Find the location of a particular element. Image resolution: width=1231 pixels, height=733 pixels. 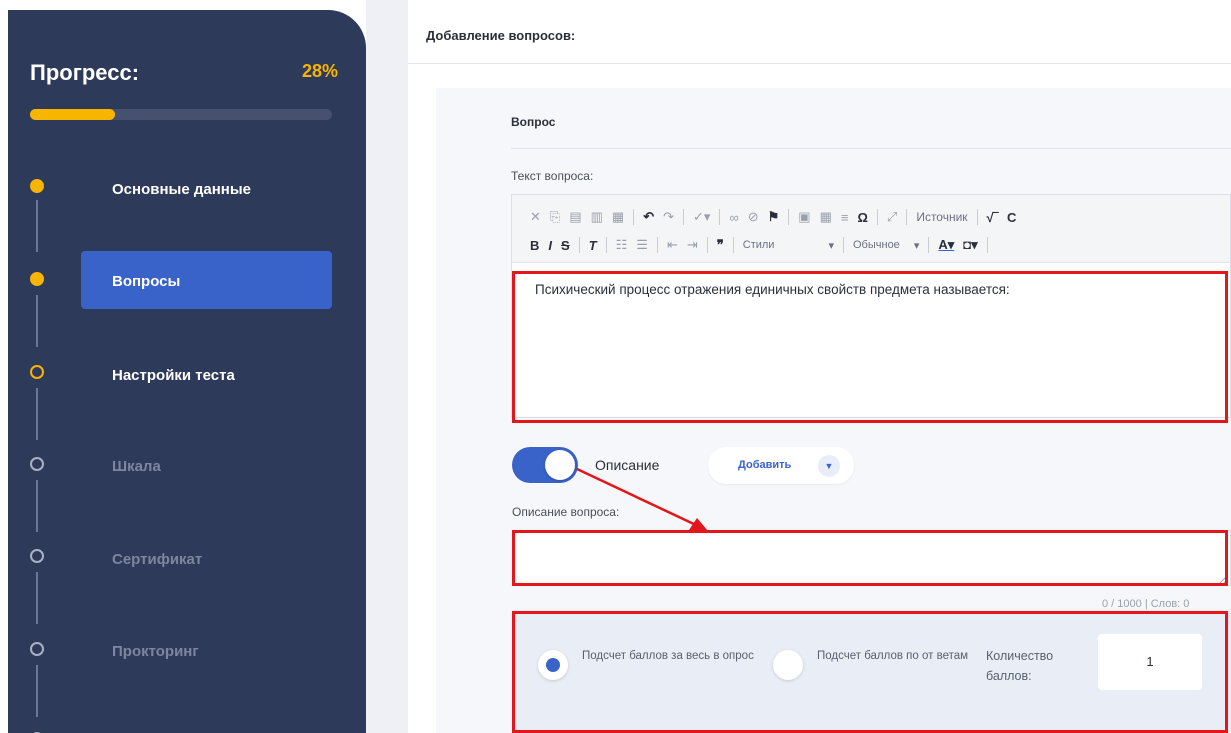

toggle-knob is located at coordinates (560, 465).